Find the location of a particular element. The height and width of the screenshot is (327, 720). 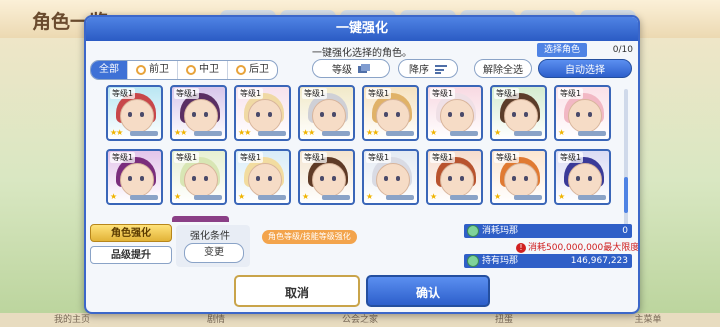

nav-main-menu: 主菜单 is located at coordinates (648, 320).